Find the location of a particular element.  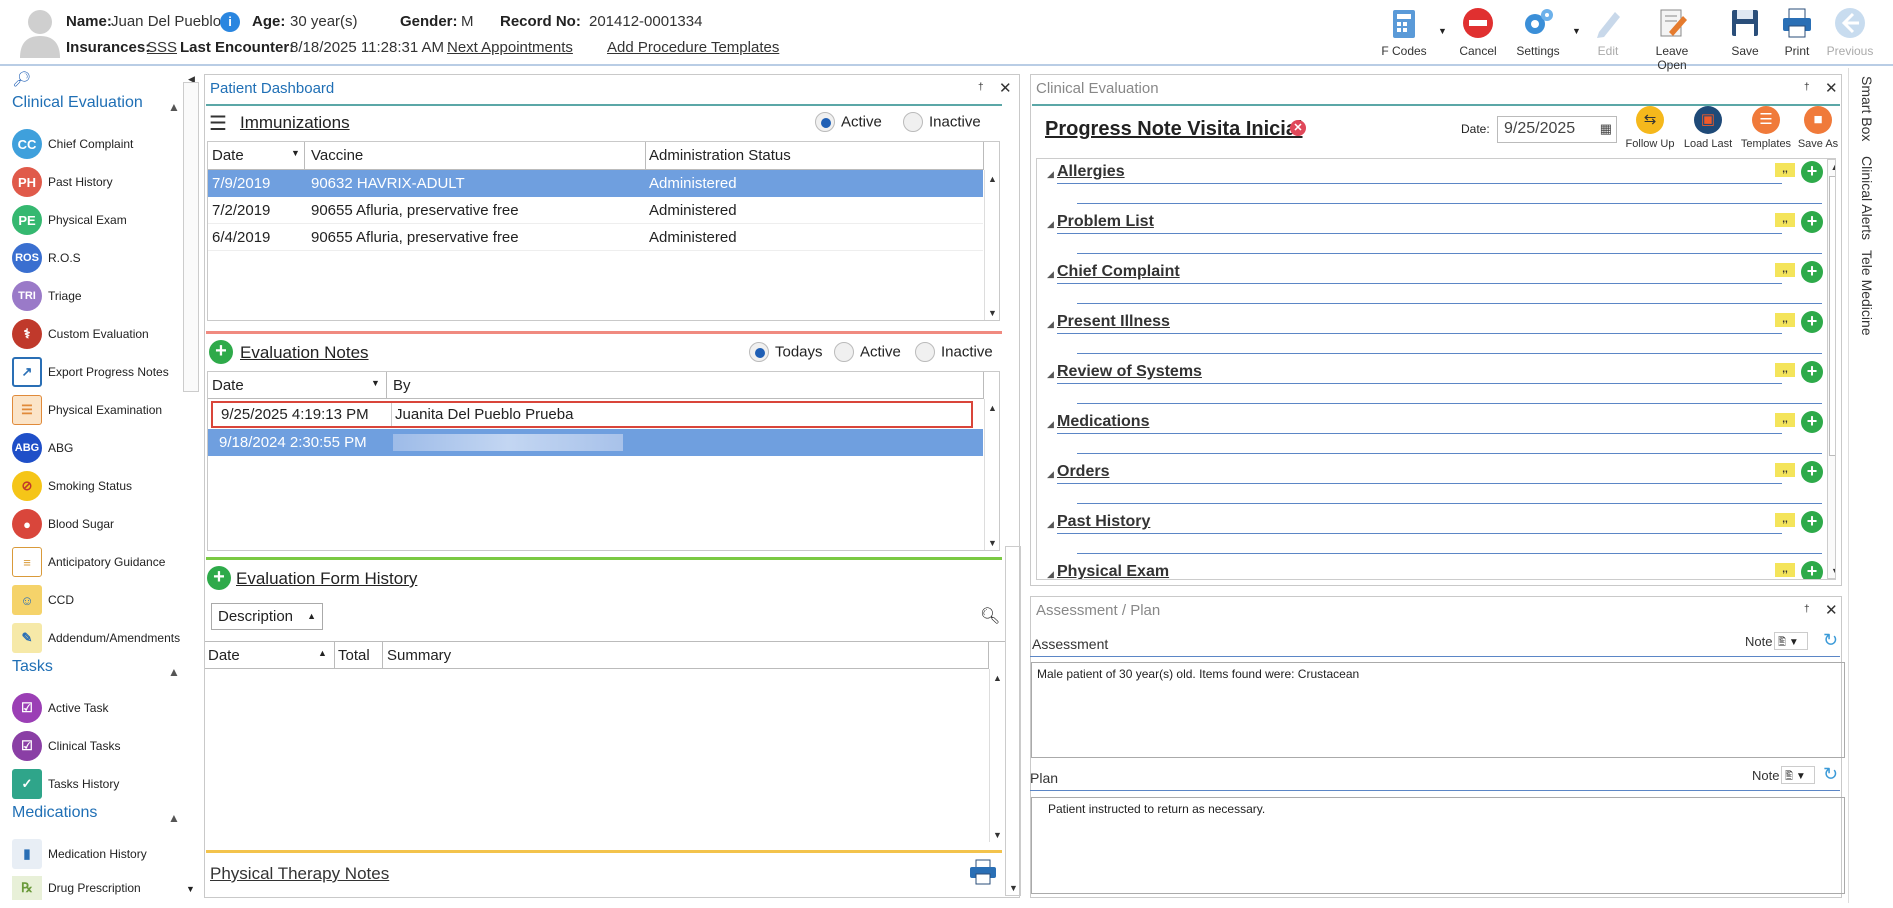

refresh-icon: ↻ is located at coordinates (1830, 774).